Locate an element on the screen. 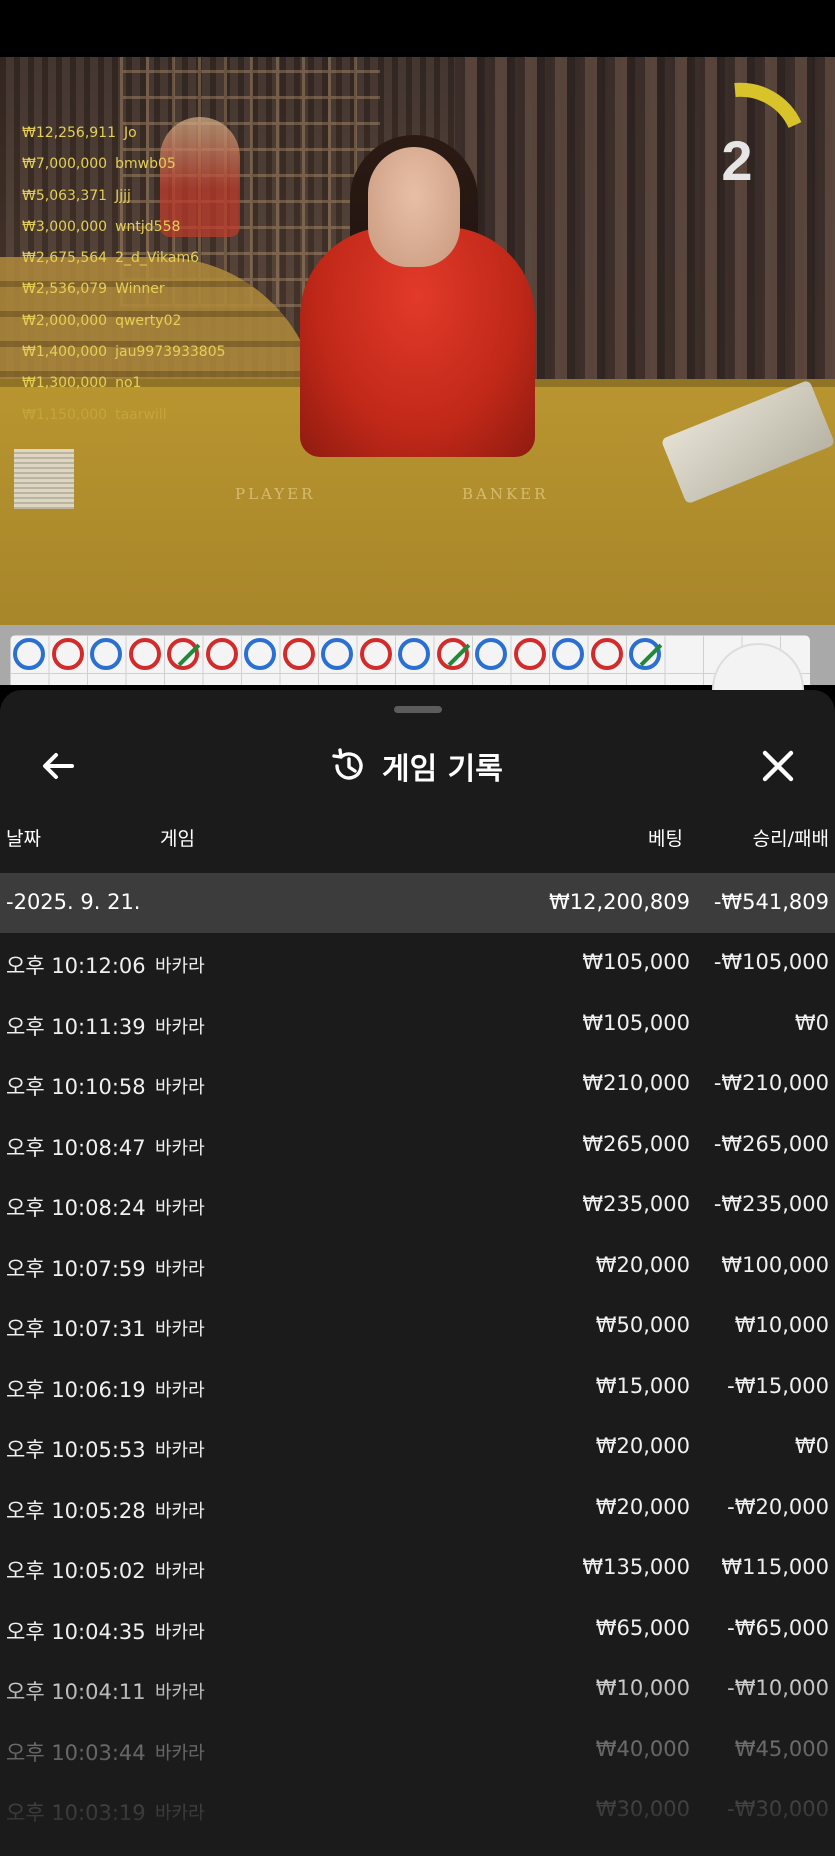 This screenshot has width=835, height=1856. history-row: 오후 10:04:11 바카라 ₩10,000 -₩10,000 is located at coordinates (417, 1689).